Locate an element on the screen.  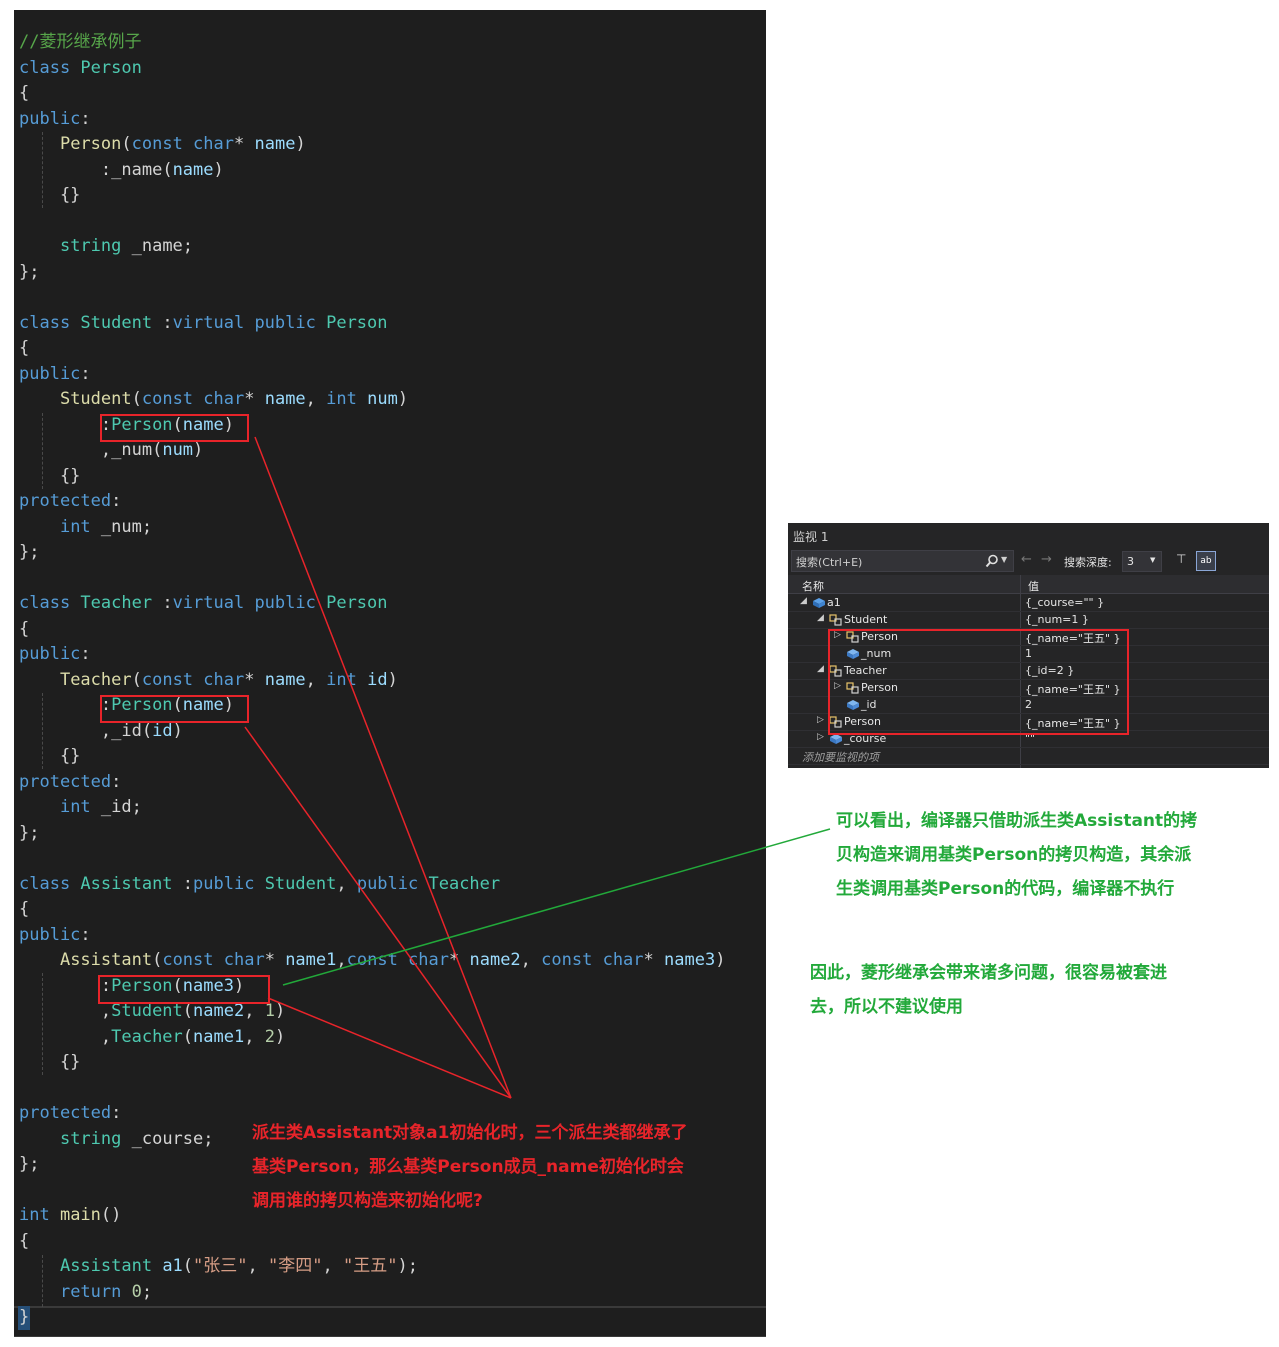
conclusion-note: 因此，菱形继承会带来诸多问题，很容易被套进 去，所以不建议使用 is located at coordinates (988, 990).